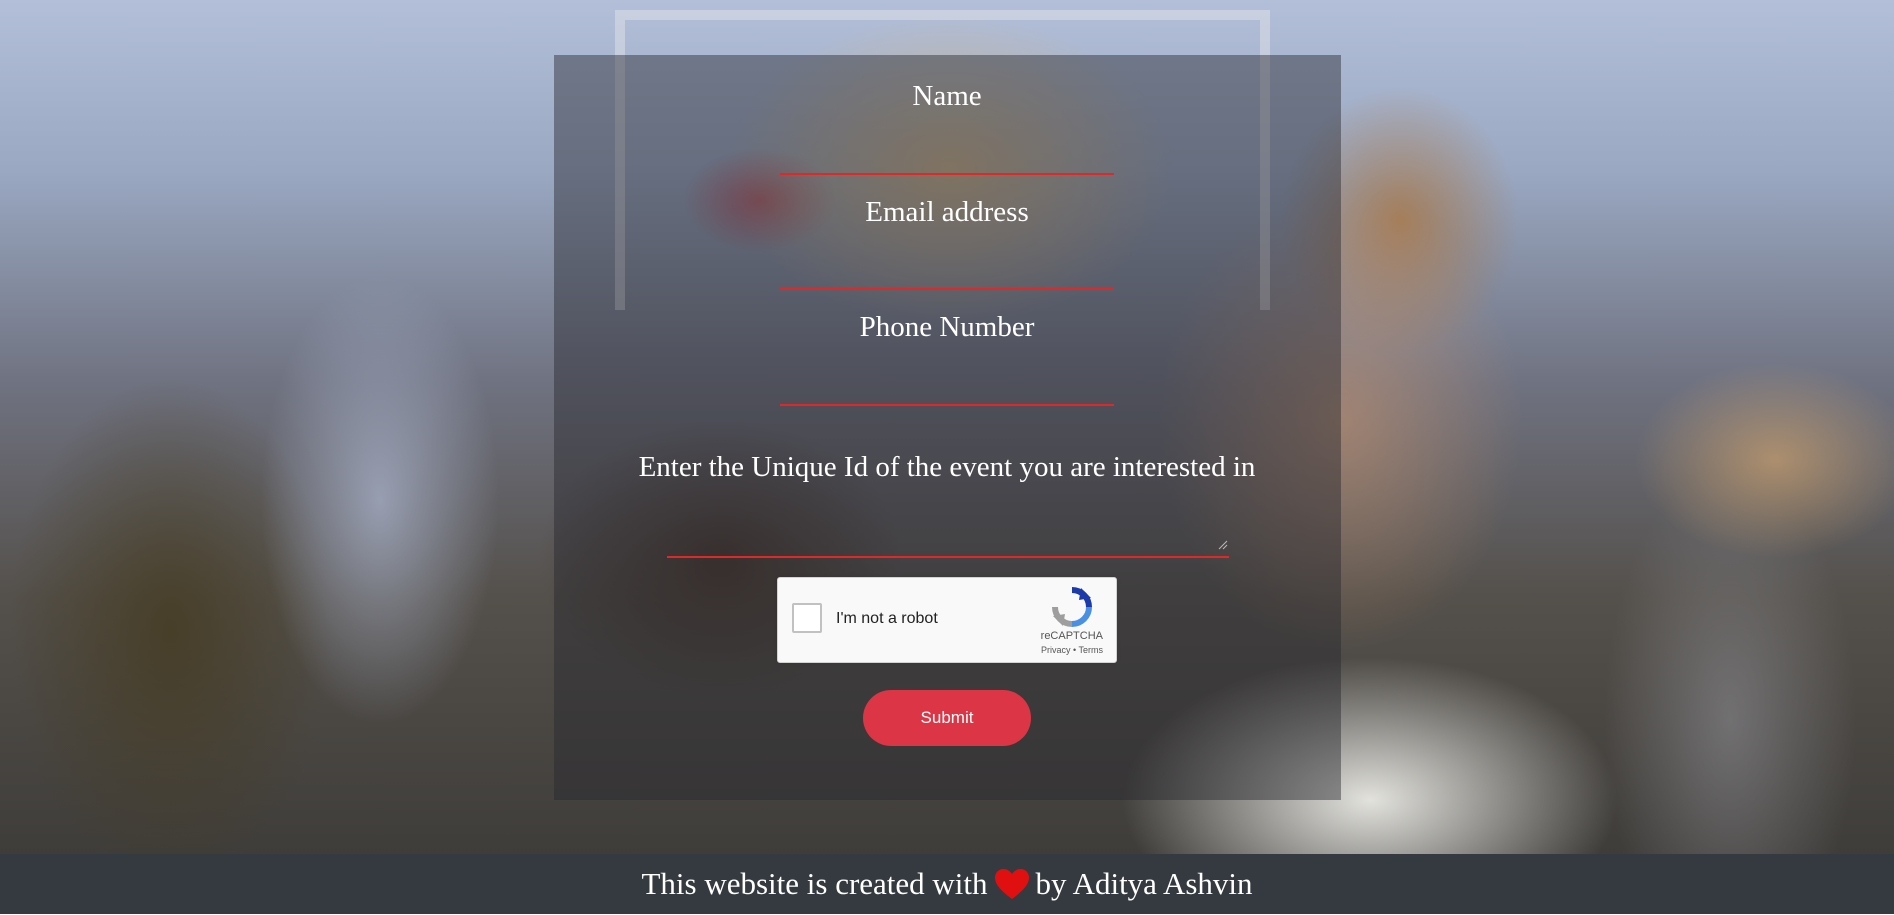  What do you see at coordinates (1223, 545) in the screenshot?
I see `resize-grip-icon` at bounding box center [1223, 545].